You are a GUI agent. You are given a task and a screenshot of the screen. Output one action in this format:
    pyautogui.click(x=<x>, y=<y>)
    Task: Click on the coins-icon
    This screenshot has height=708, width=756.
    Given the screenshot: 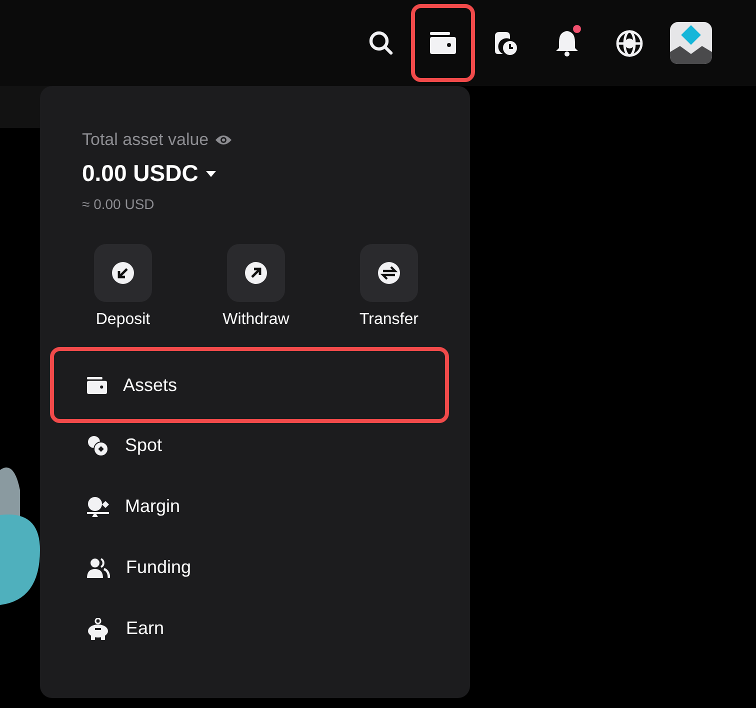 What is the action you would take?
    pyautogui.click(x=98, y=445)
    